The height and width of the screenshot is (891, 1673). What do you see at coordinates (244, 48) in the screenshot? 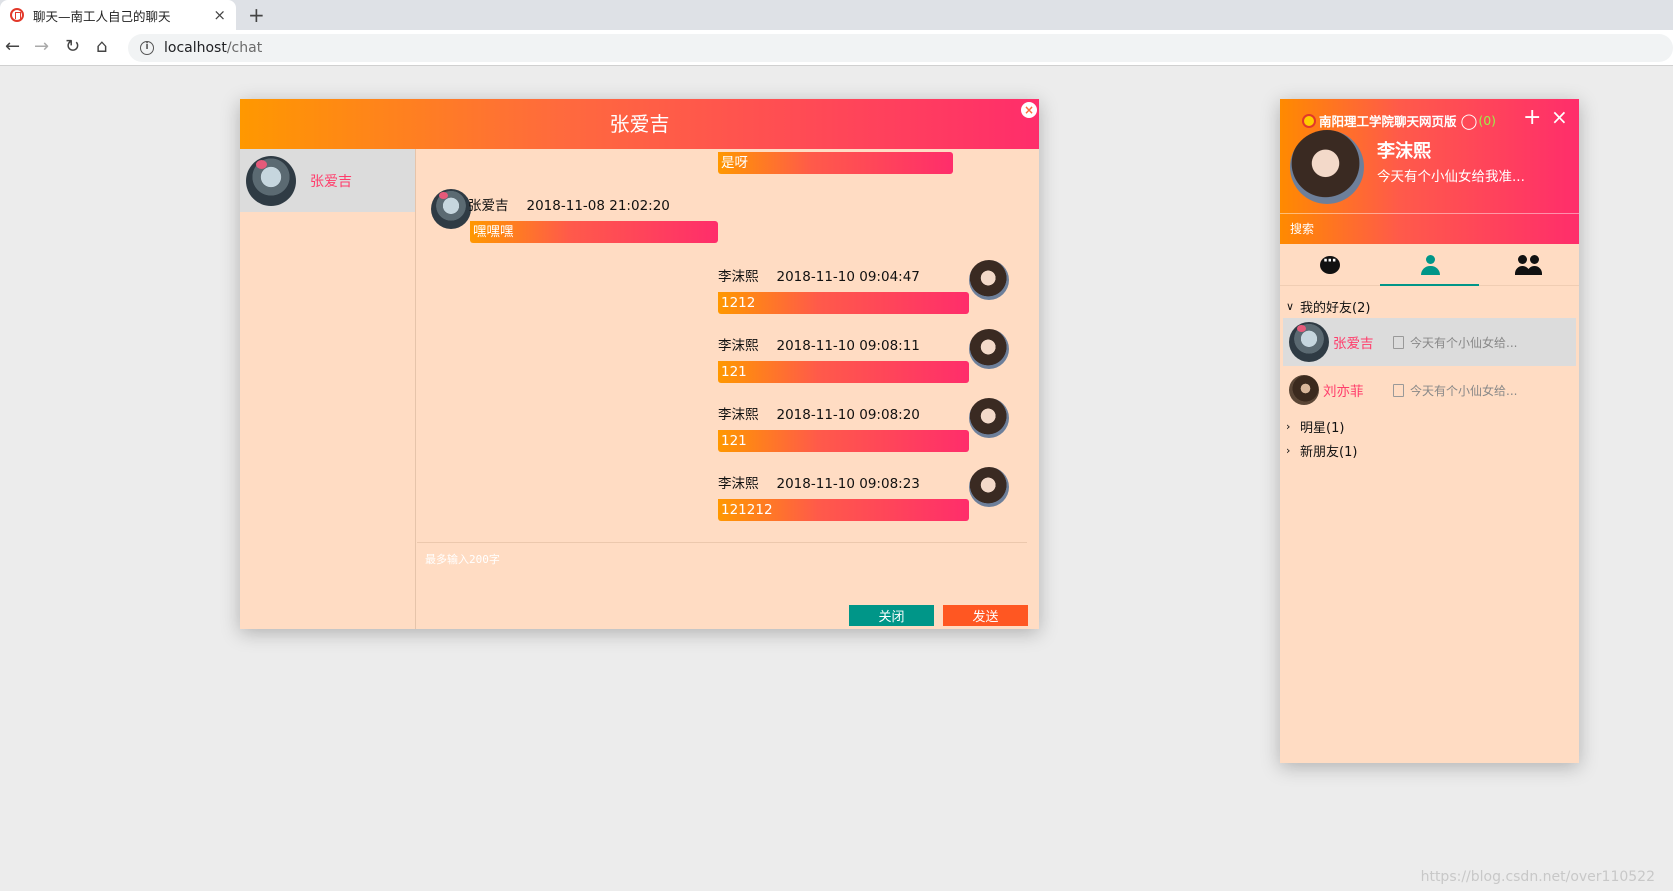
I see `url-path: /chat` at bounding box center [244, 48].